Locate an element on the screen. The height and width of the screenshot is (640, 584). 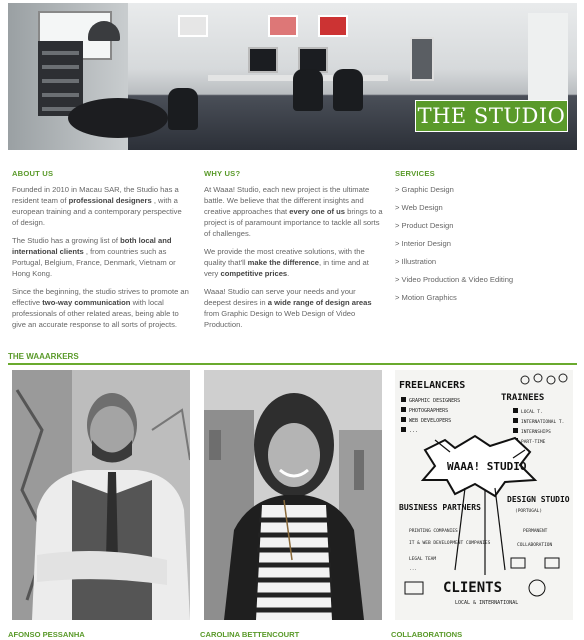
hero-wall-unit is located at coordinates (422, 59).